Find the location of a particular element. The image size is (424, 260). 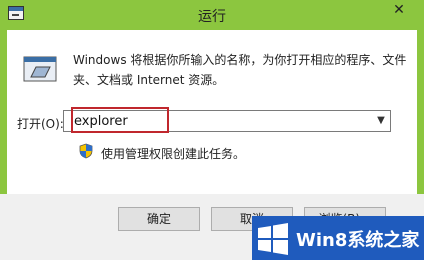

input-highlight-box is located at coordinates (120, 120).